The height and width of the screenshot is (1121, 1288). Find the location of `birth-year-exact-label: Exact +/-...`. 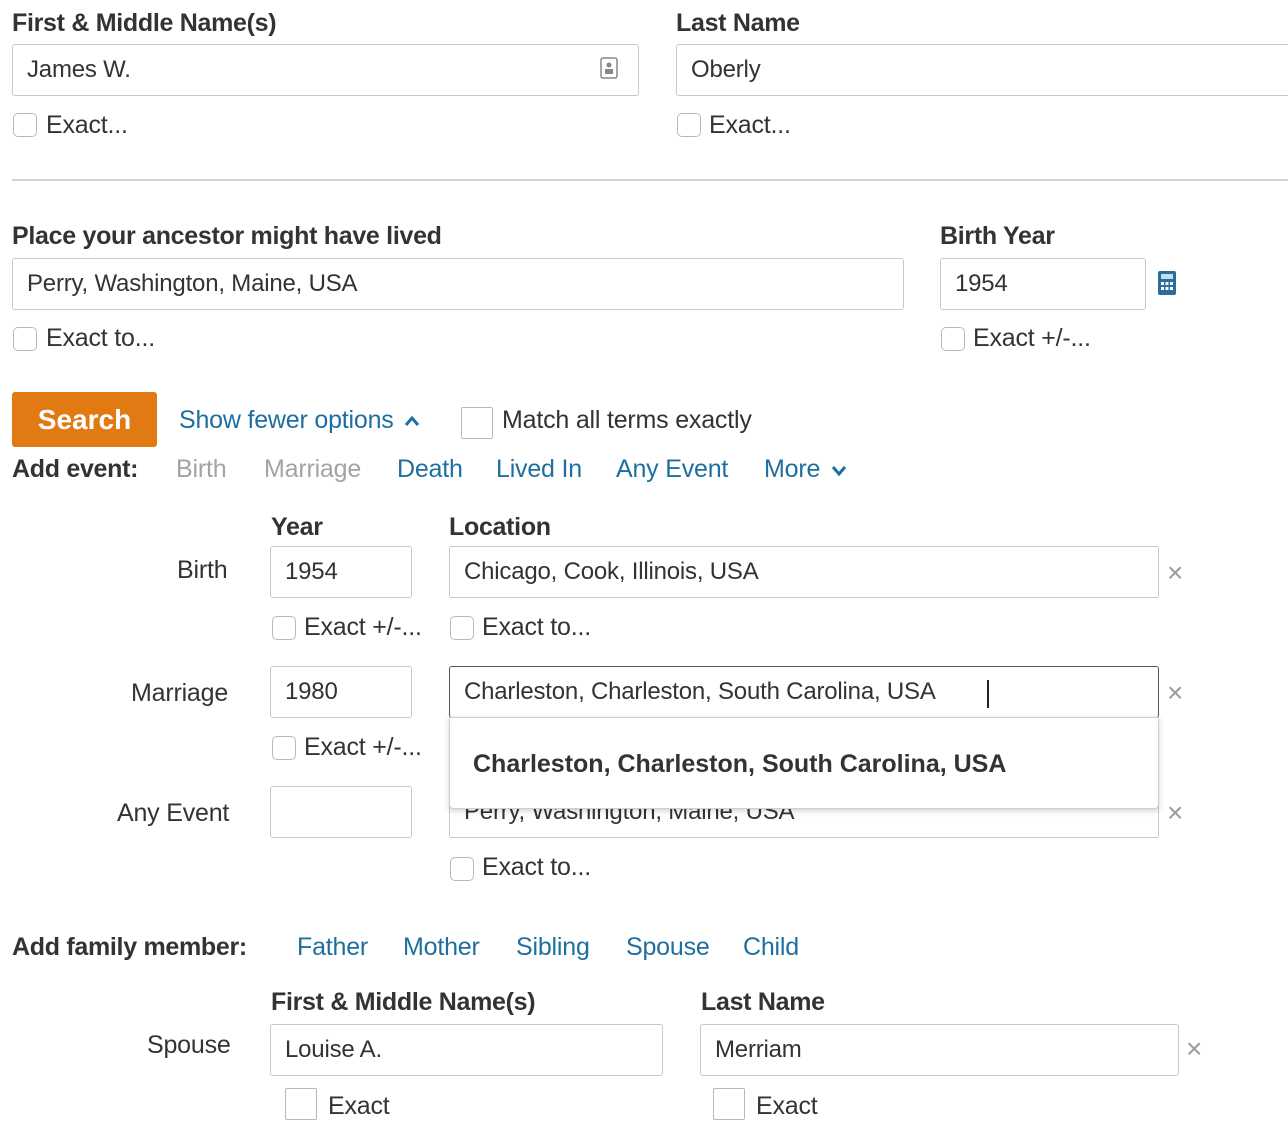

birth-year-exact-label: Exact +/-... is located at coordinates (1032, 338).